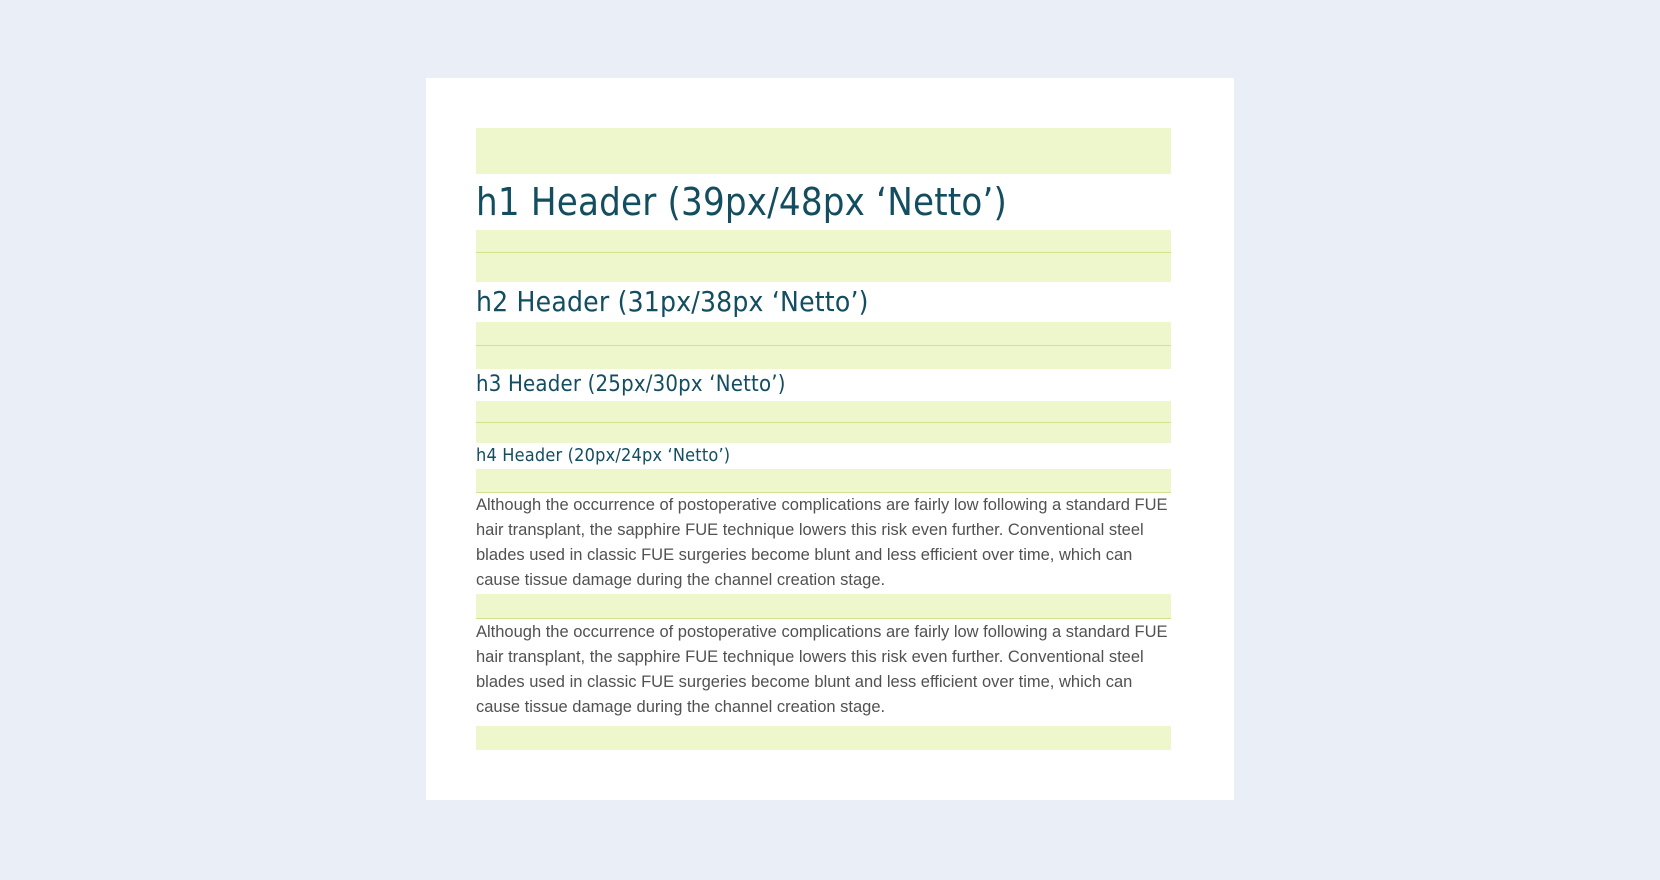  Describe the element at coordinates (631, 384) in the screenshot. I see `h3-header-sample: h3 Header (25px/30px ‘Netto’)` at that location.